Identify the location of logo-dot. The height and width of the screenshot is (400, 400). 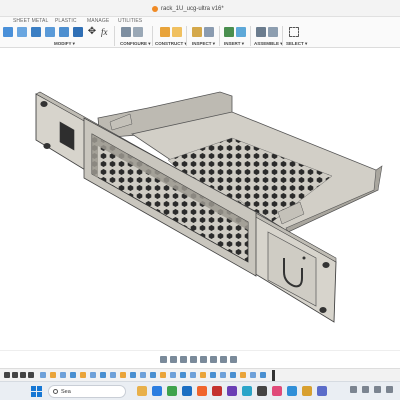
(304, 258).